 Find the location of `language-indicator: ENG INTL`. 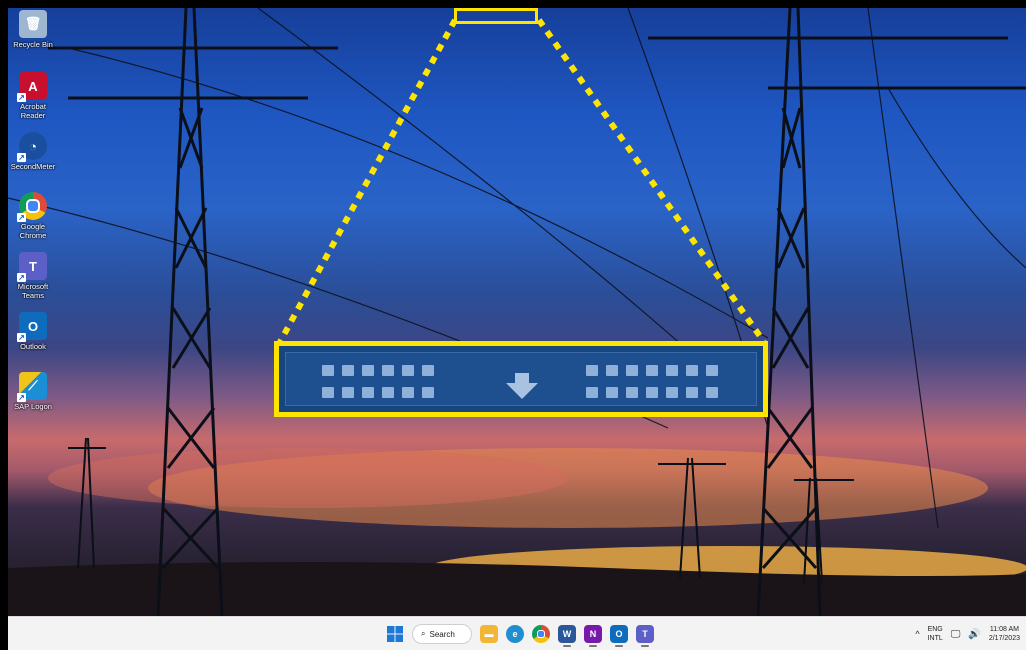

language-indicator: ENG INTL is located at coordinates (935, 634).